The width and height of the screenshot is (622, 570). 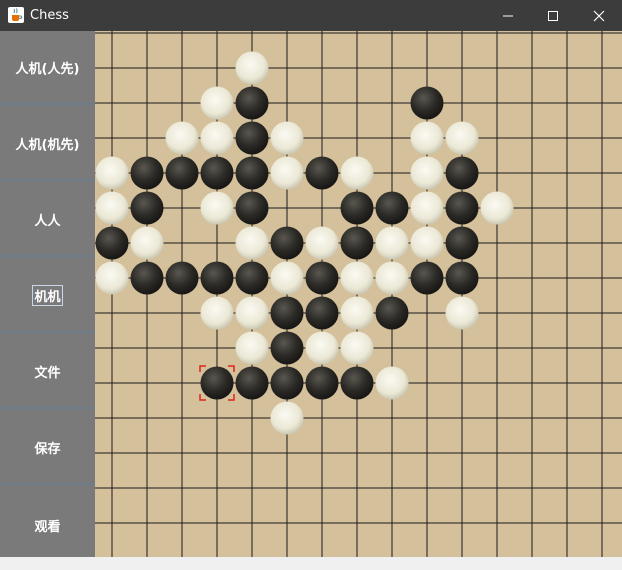 I want to click on button-label: 人机(机先), so click(x=47, y=145).